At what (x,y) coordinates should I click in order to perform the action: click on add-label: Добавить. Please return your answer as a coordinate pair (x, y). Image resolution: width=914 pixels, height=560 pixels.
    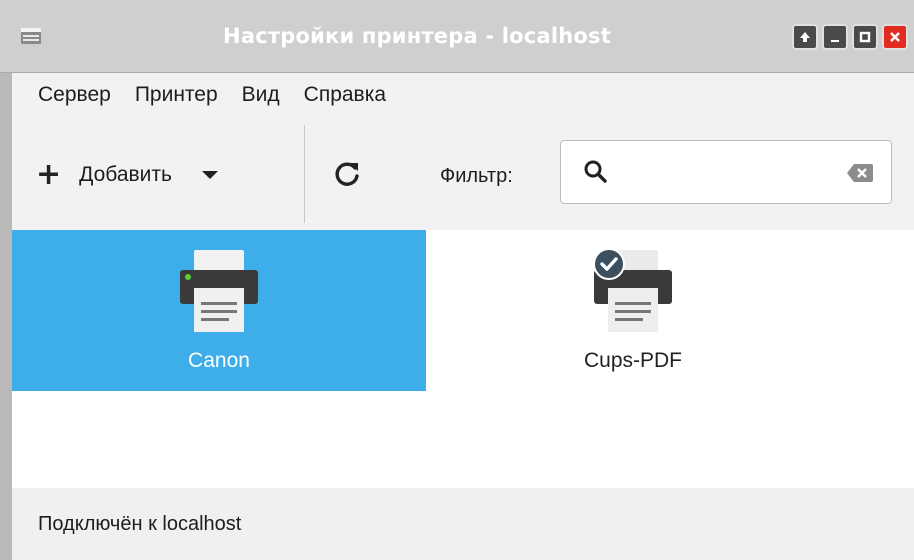
    Looking at the image, I should click on (125, 174).